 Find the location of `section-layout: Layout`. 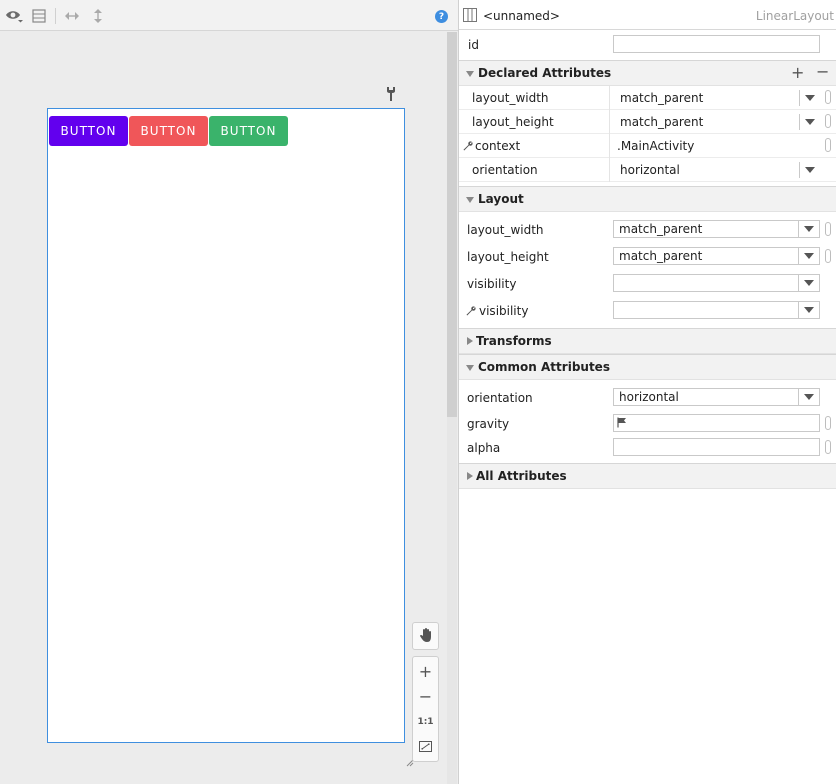

section-layout: Layout is located at coordinates (647, 199).